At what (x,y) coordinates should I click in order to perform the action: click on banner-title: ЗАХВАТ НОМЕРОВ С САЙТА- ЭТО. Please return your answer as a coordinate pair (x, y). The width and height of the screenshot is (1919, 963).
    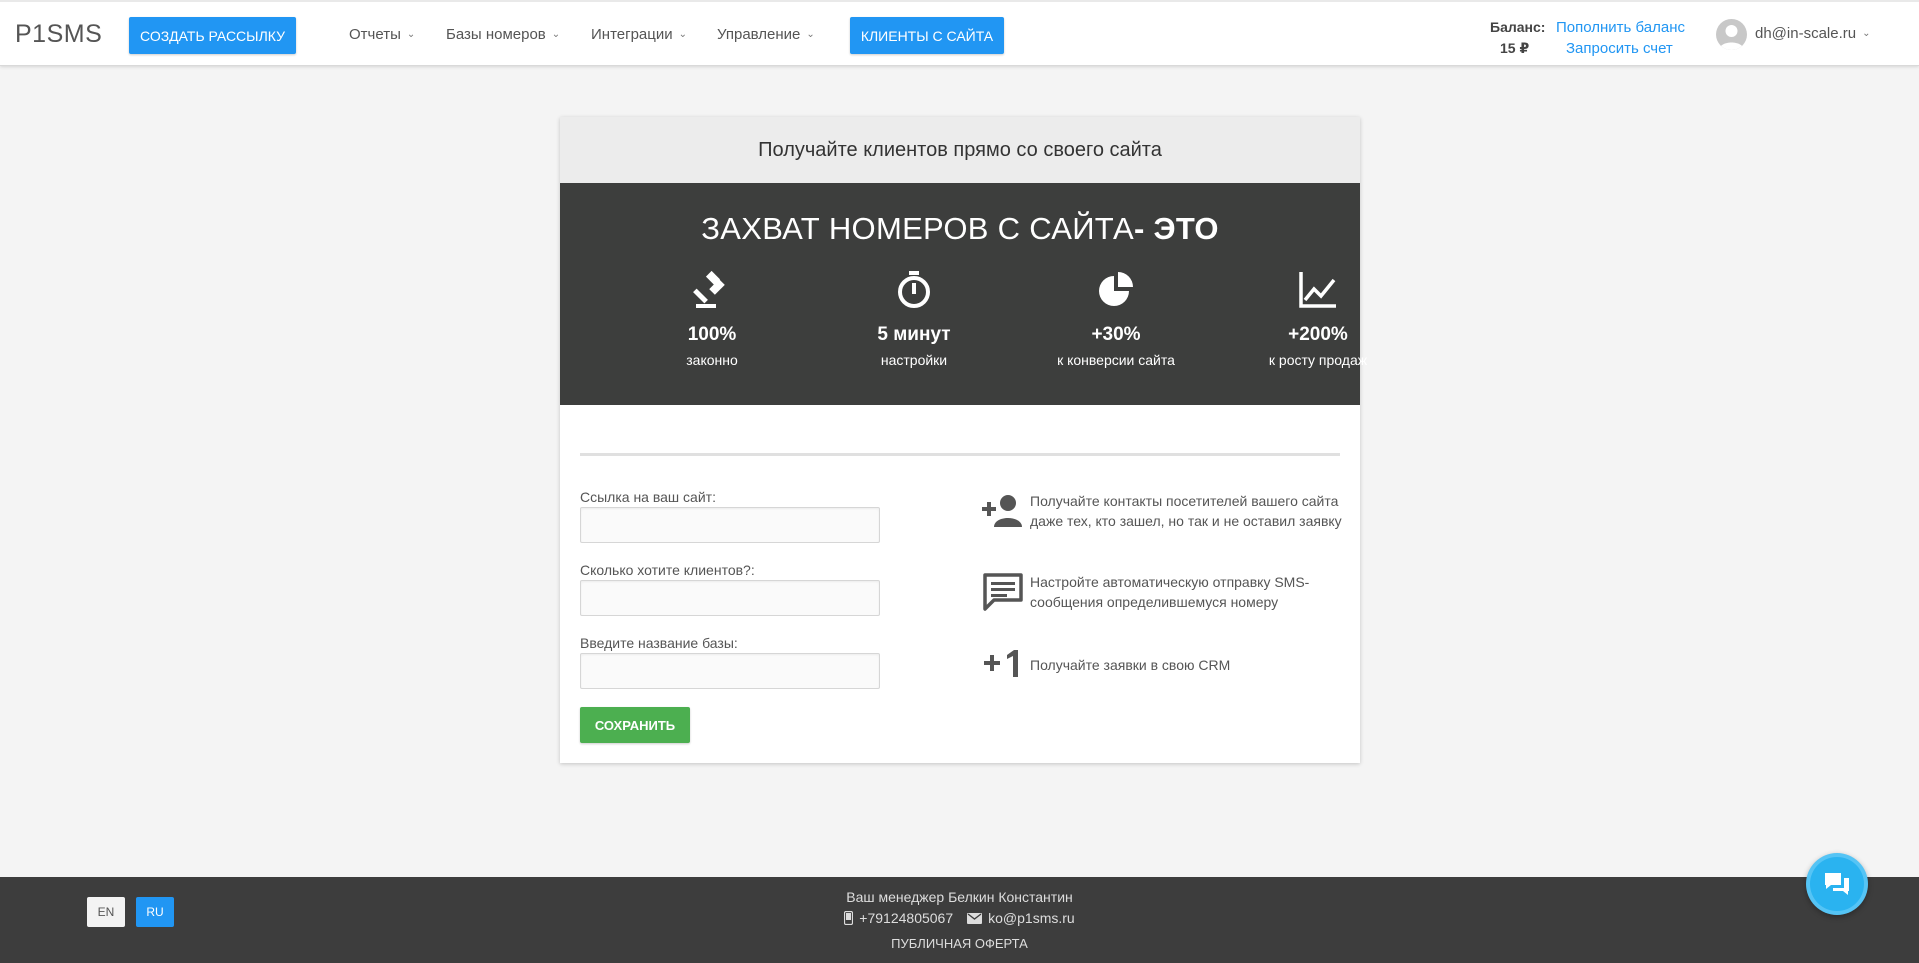
    Looking at the image, I should click on (960, 229).